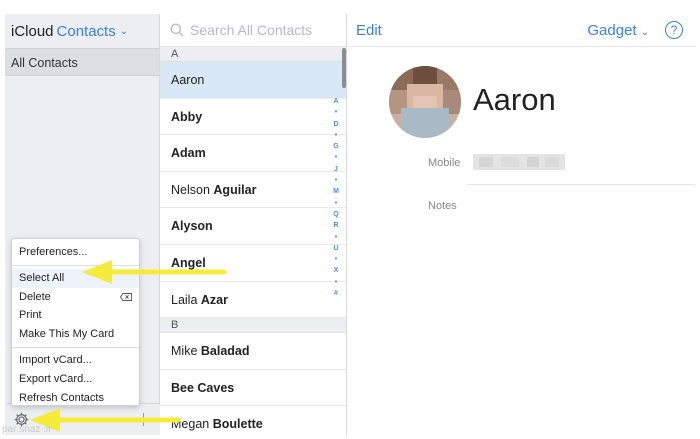  Describe the element at coordinates (32, 31) in the screenshot. I see `app-name: iCloud` at that location.